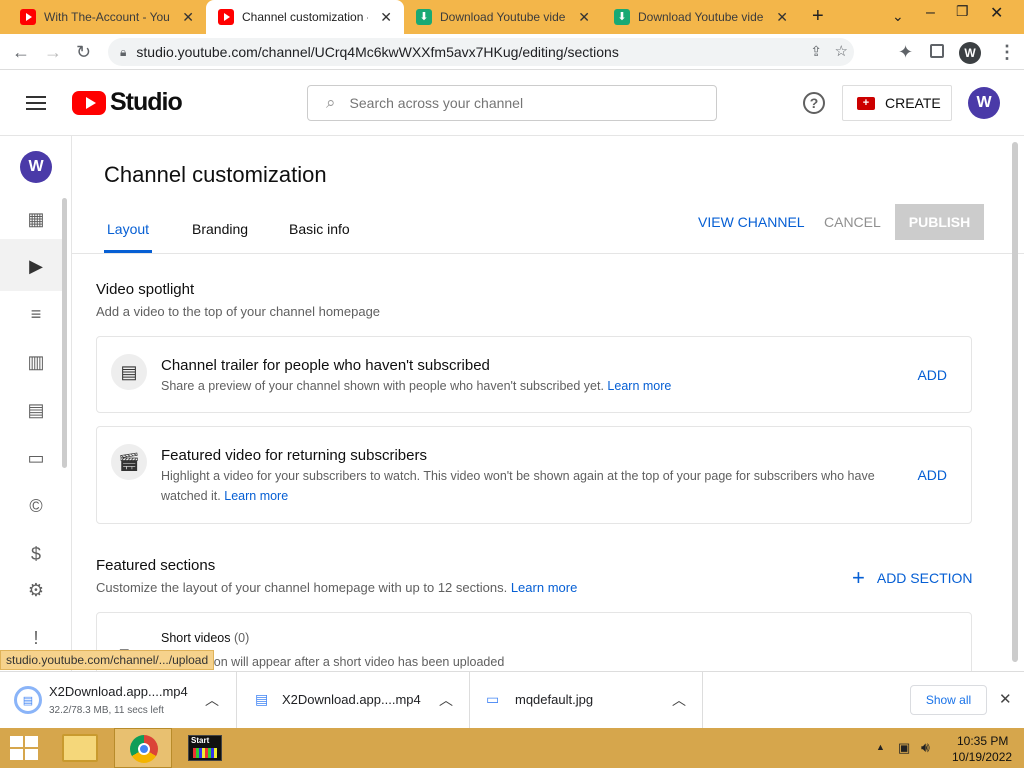 The height and width of the screenshot is (768, 1024). Describe the element at coordinates (866, 103) in the screenshot. I see `create-video-icon: +` at that location.